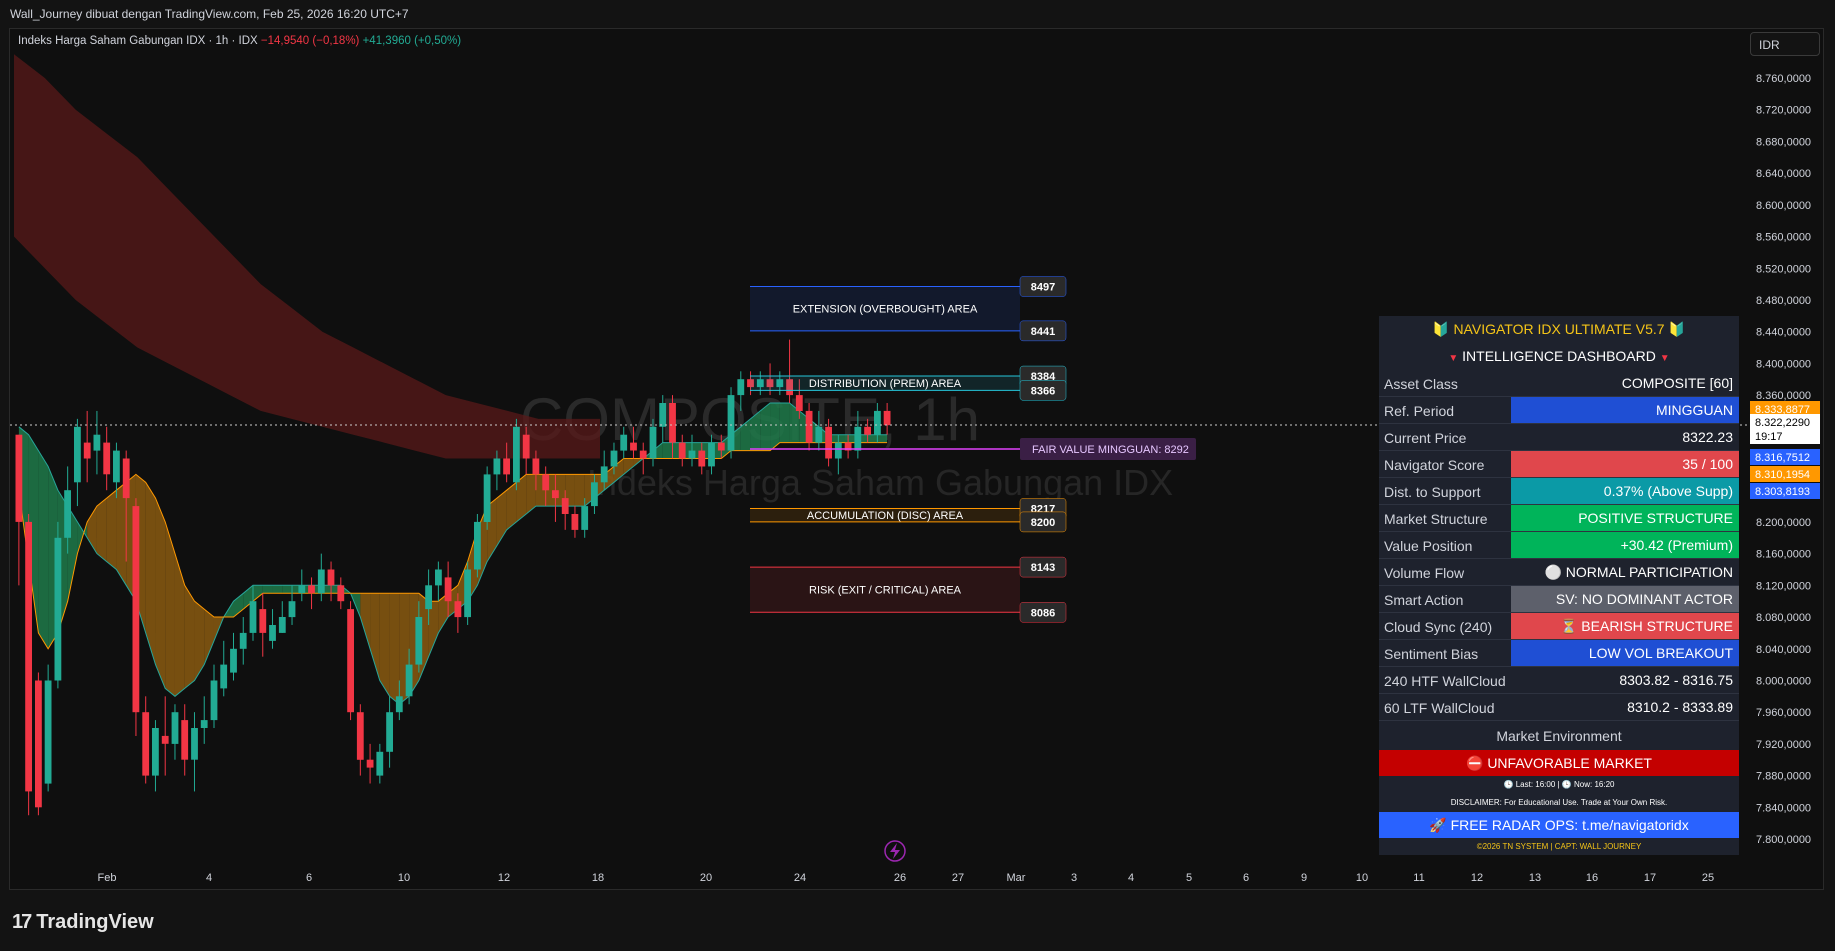  What do you see at coordinates (310, 41) in the screenshot?
I see `change-negative: −14,9540 (−0,18%)` at bounding box center [310, 41].